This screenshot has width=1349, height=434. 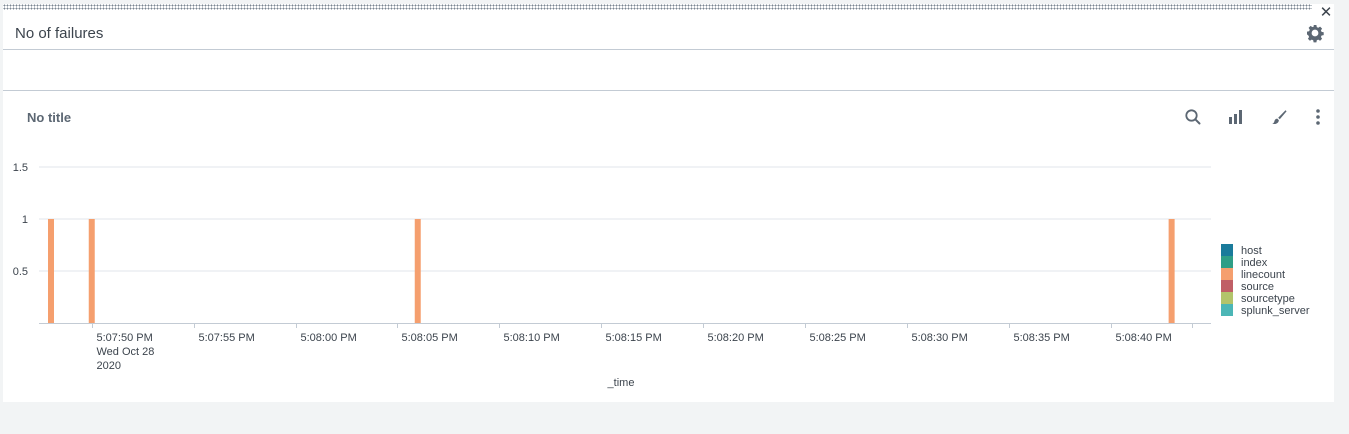 What do you see at coordinates (329, 338) in the screenshot?
I see `x-tick-label: 5:08:00 PM` at bounding box center [329, 338].